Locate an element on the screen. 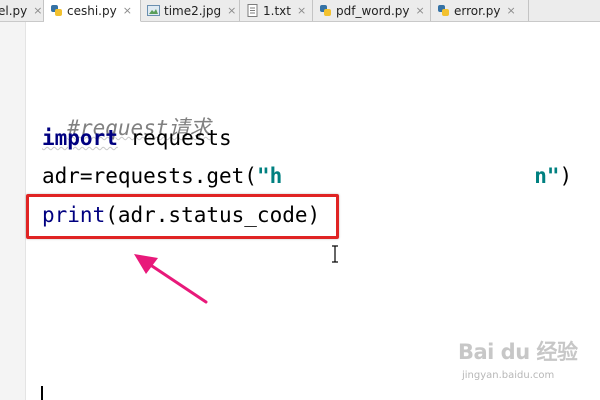 Image resolution: width=600 pixels, height=400 pixels. tab-label: pdf_word.py is located at coordinates (373, 10).